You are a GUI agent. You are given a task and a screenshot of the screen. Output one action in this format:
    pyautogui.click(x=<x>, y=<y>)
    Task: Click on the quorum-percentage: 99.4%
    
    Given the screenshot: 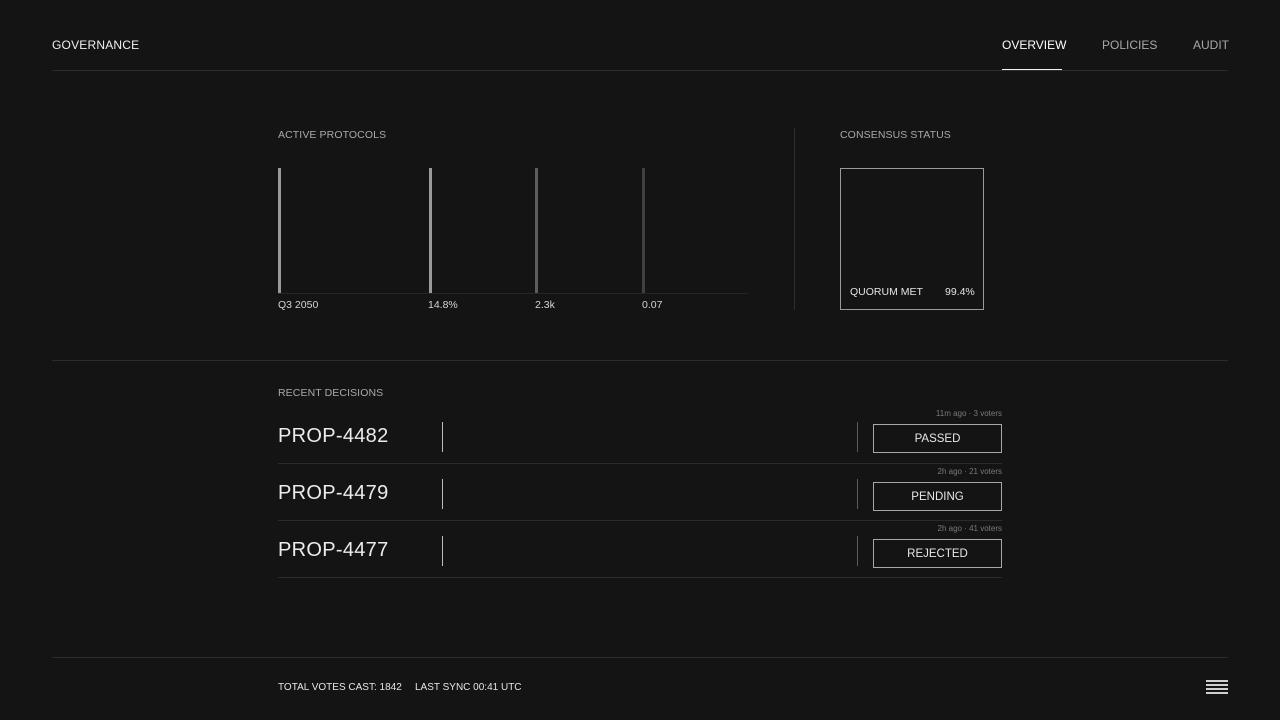 What is the action you would take?
    pyautogui.click(x=960, y=292)
    